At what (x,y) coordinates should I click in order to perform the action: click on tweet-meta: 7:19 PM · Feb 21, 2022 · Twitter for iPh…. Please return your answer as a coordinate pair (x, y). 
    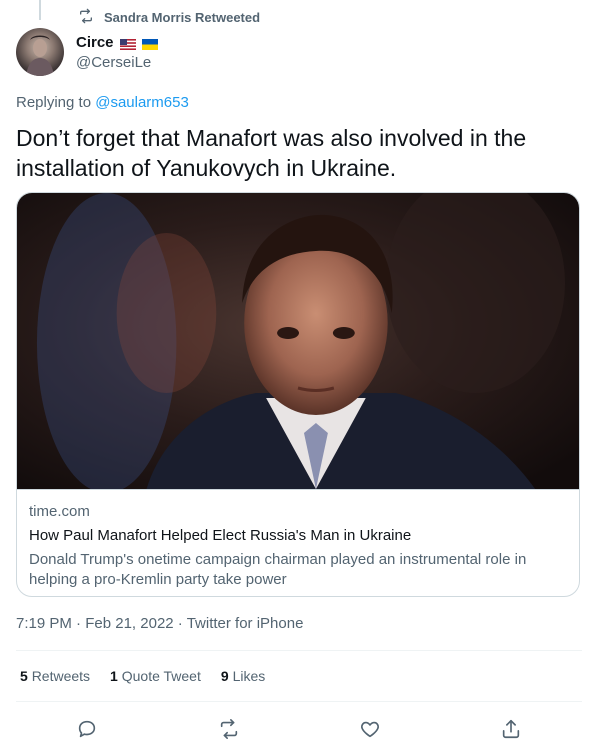
    Looking at the image, I should click on (159, 623).